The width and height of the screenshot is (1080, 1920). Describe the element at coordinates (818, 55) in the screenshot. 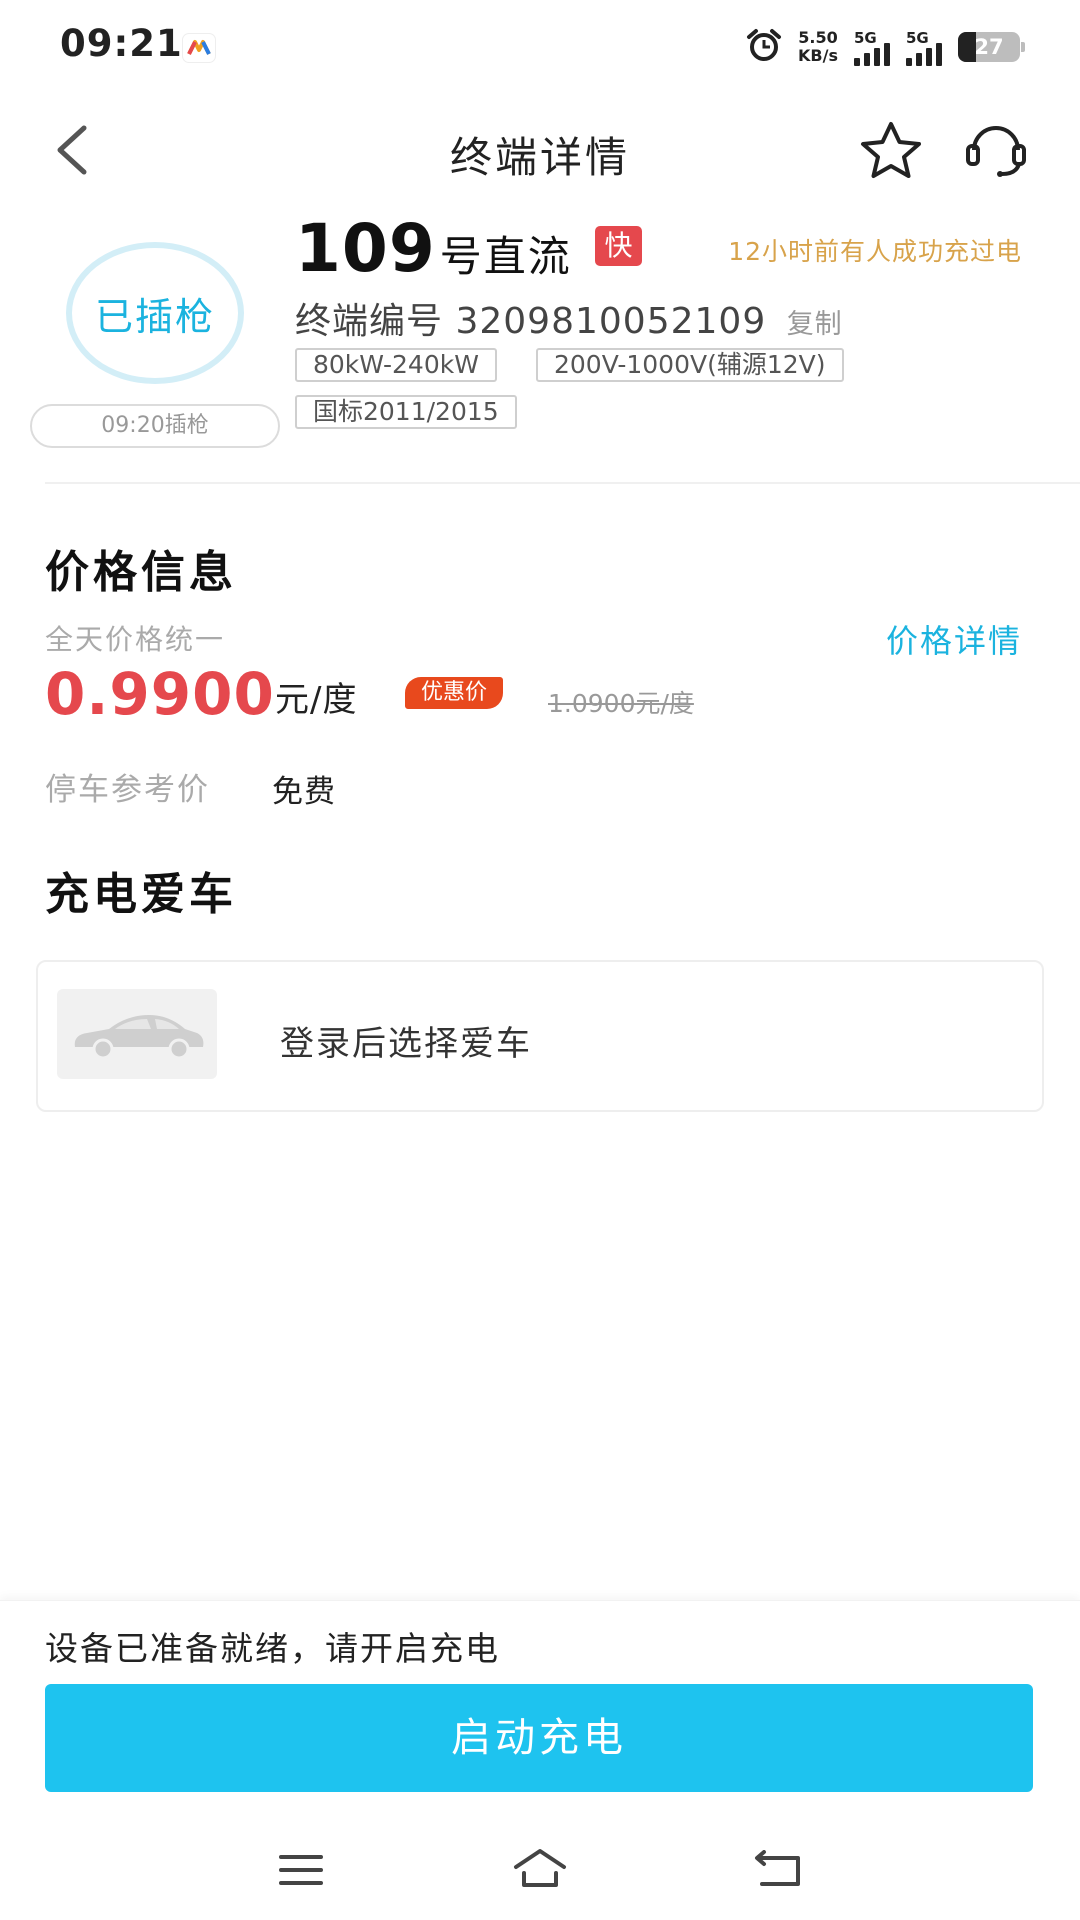

I see `speed-unit: KB/s` at that location.